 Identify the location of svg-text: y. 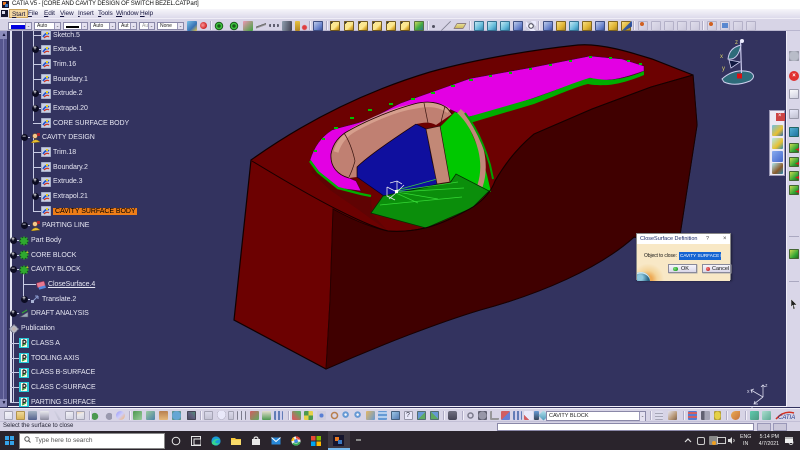
(723, 69).